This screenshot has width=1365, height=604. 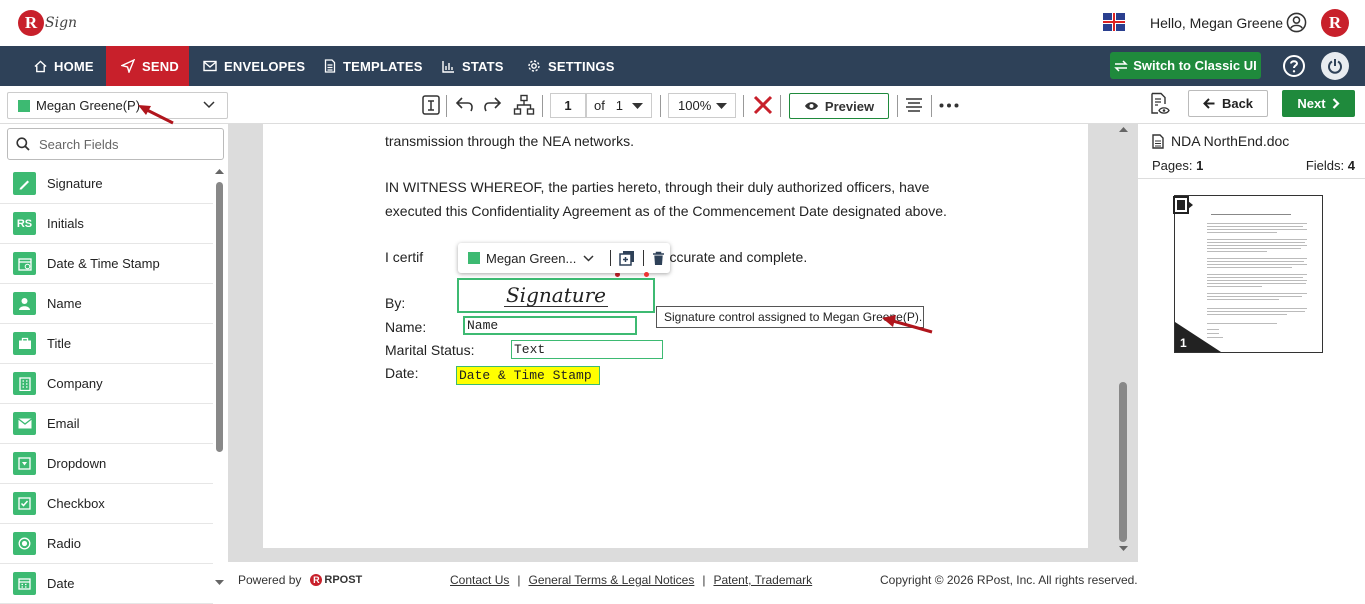 What do you see at coordinates (550, 325) in the screenshot?
I see `name-field: Name` at bounding box center [550, 325].